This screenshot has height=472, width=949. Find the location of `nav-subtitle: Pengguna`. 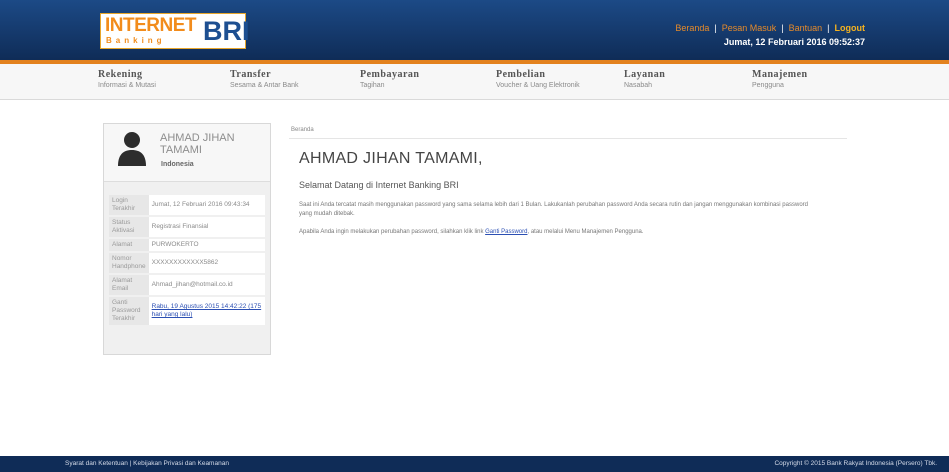

nav-subtitle: Pengguna is located at coordinates (768, 85).